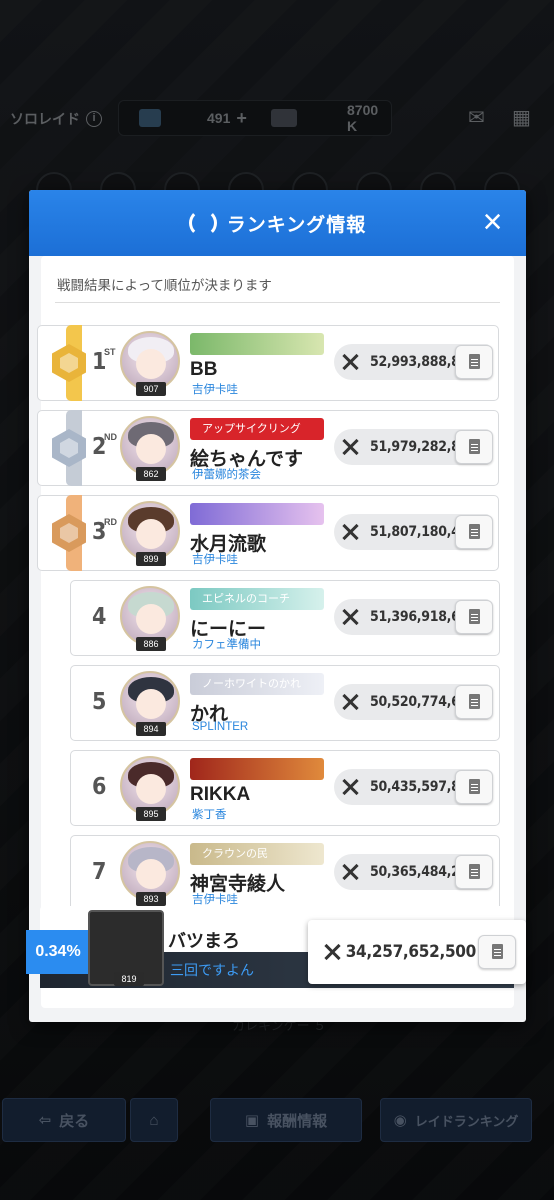 This screenshot has width=554, height=1200. Describe the element at coordinates (497, 952) in the screenshot. I see `my-battle-record-button` at that location.